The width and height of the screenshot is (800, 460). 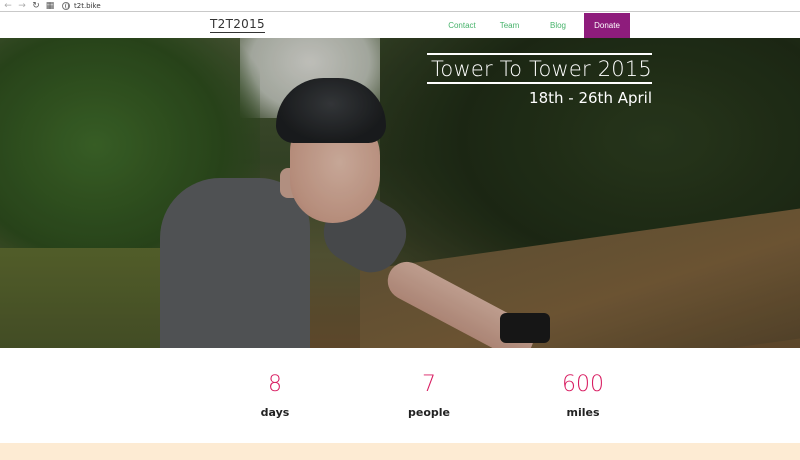 What do you see at coordinates (429, 412) in the screenshot?
I see `stat-people-label: people` at bounding box center [429, 412].